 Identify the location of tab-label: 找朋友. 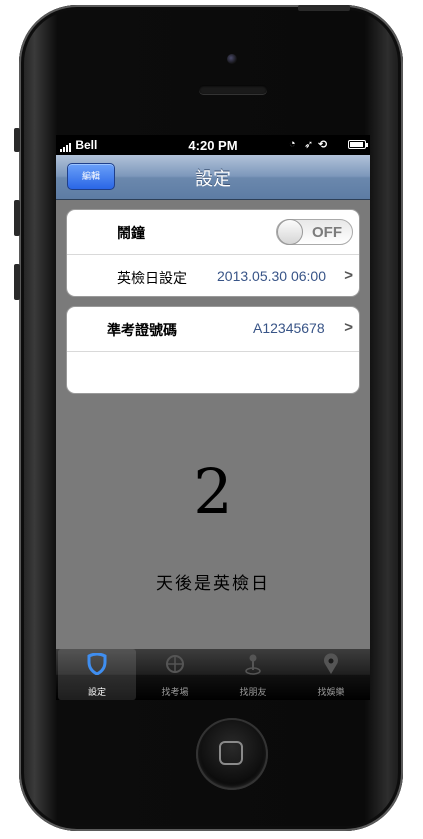
(253, 692).